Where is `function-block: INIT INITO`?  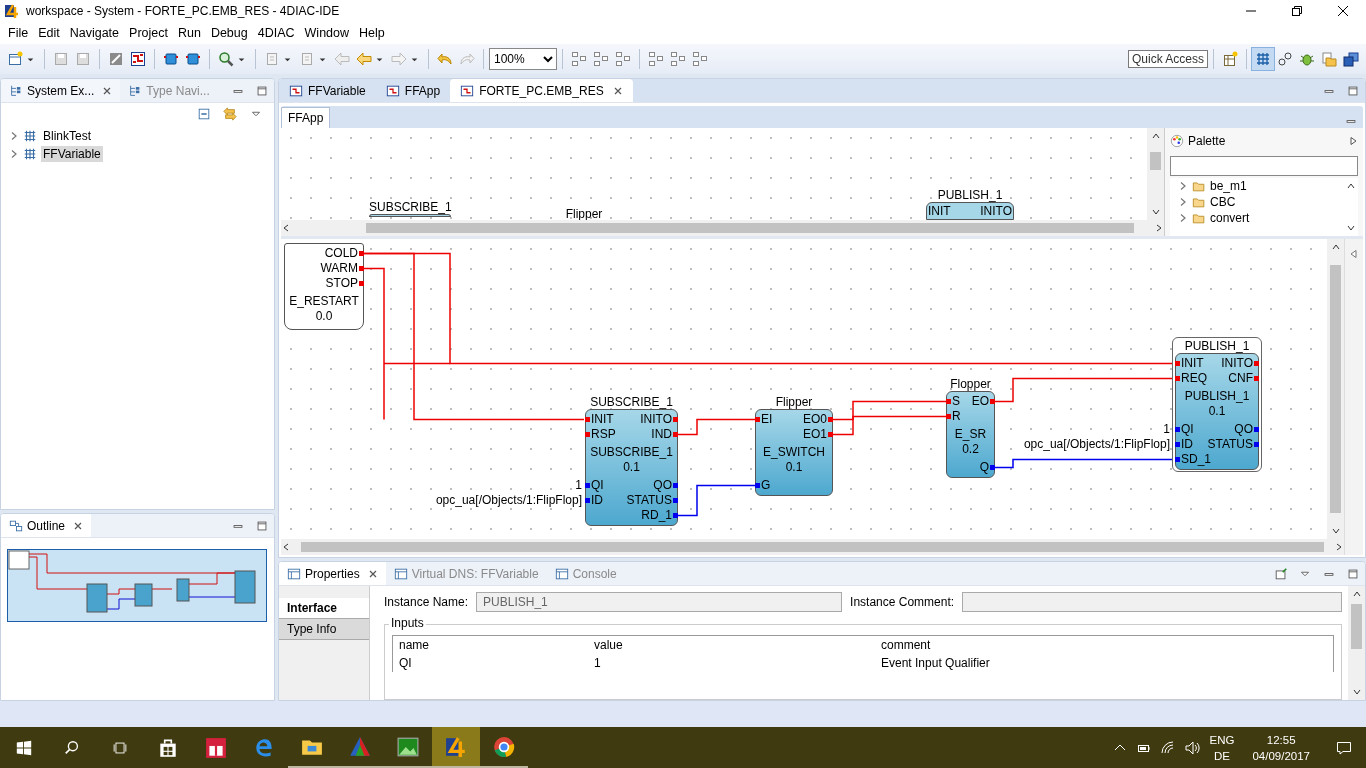
function-block: INIT INITO is located at coordinates (970, 211).